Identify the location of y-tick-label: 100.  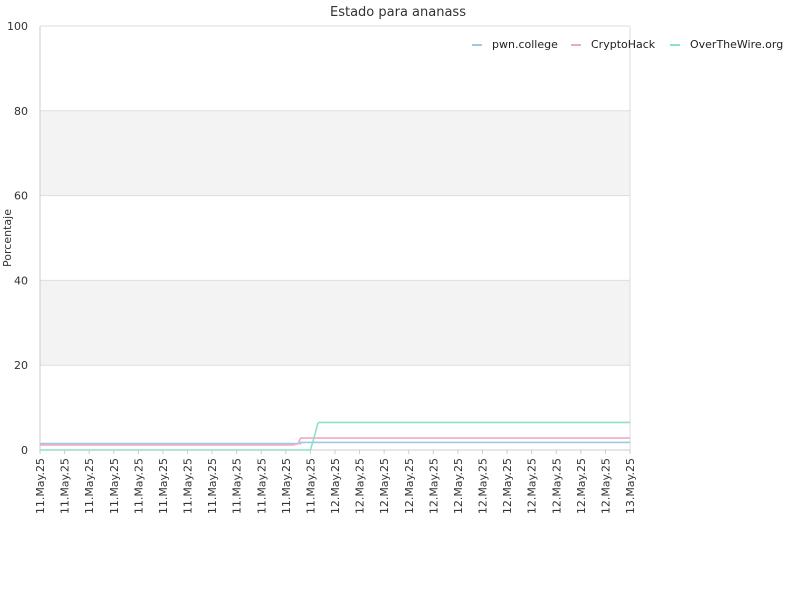
(17, 26).